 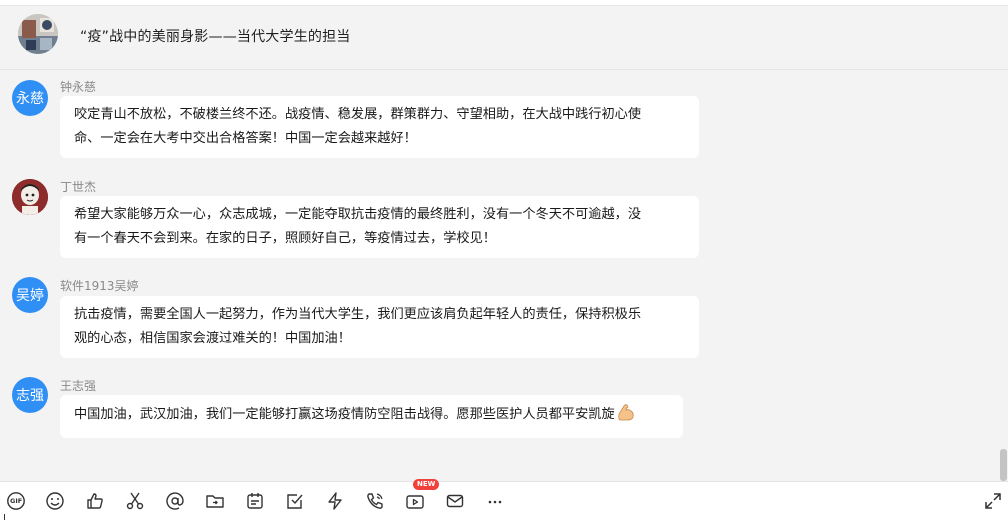 I want to click on user-photo-avatar-icon, so click(x=30, y=197).